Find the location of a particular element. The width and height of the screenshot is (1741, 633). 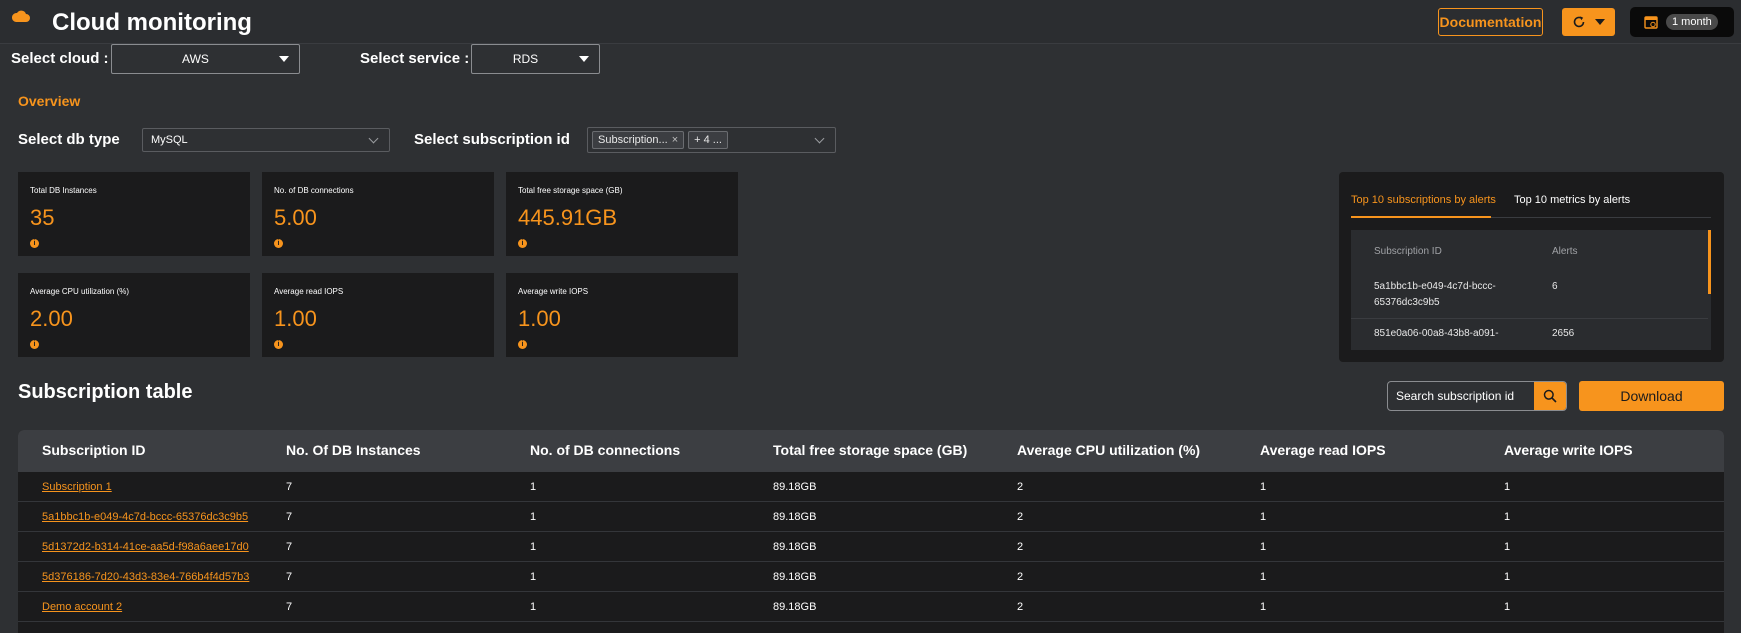

metric-card-value: 2.00 is located at coordinates (51, 318).